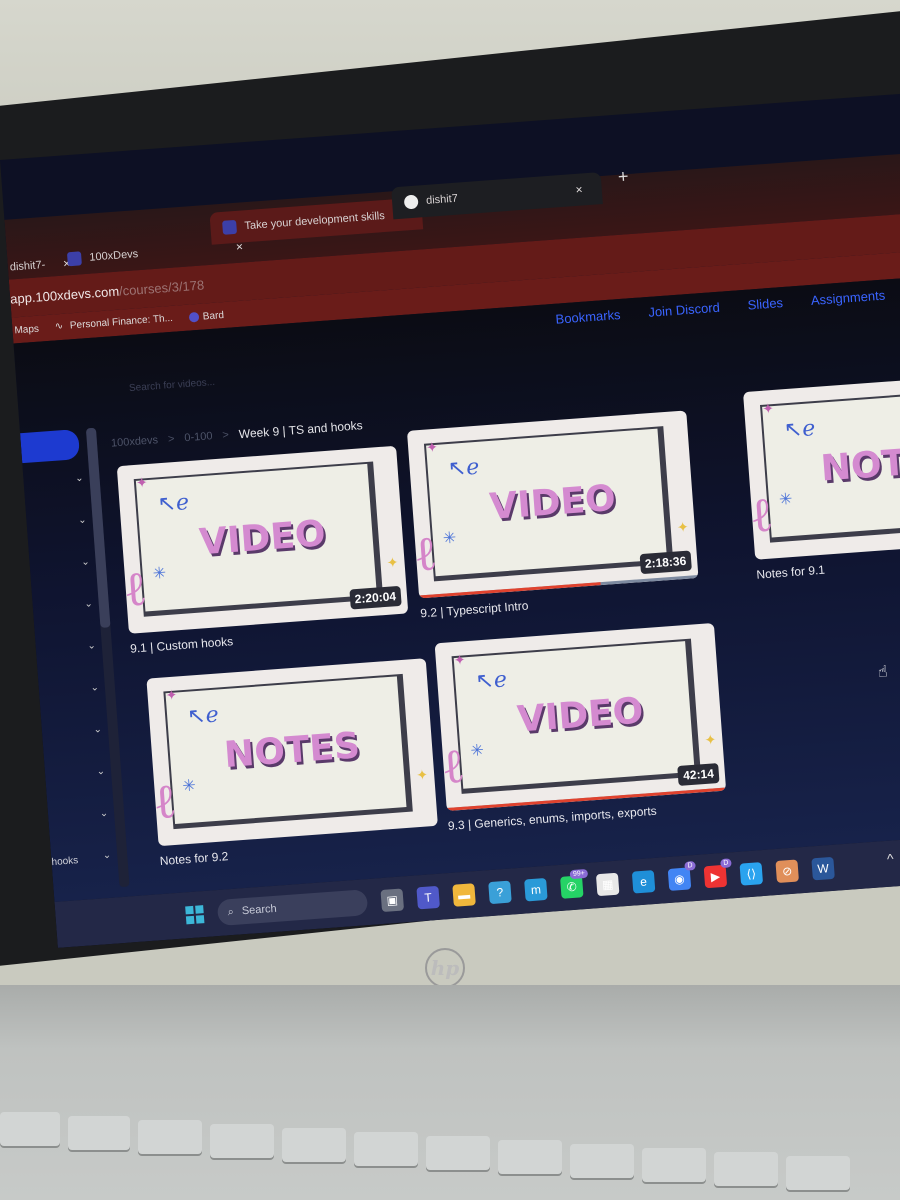  I want to click on edge-icon: e, so click(643, 882).